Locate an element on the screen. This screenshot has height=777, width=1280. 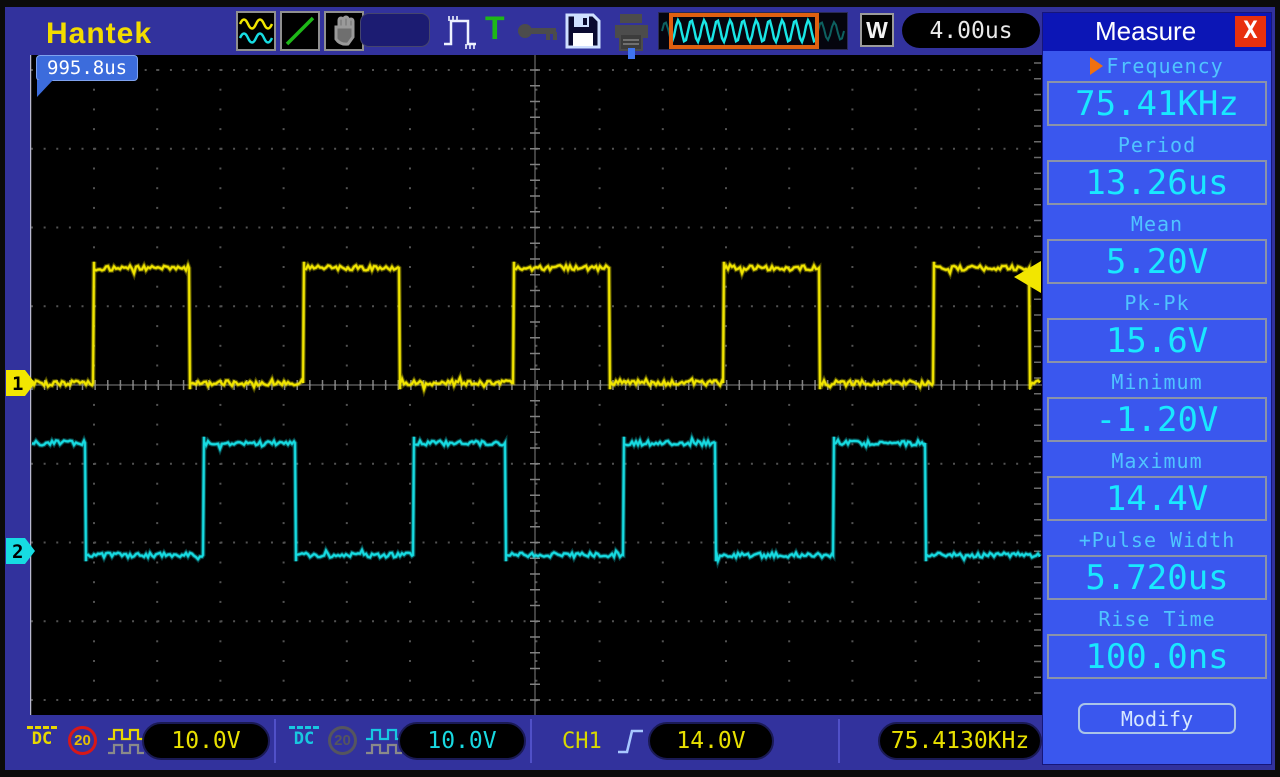
measurement-value-minimum: -1.20V is located at coordinates (1157, 419).